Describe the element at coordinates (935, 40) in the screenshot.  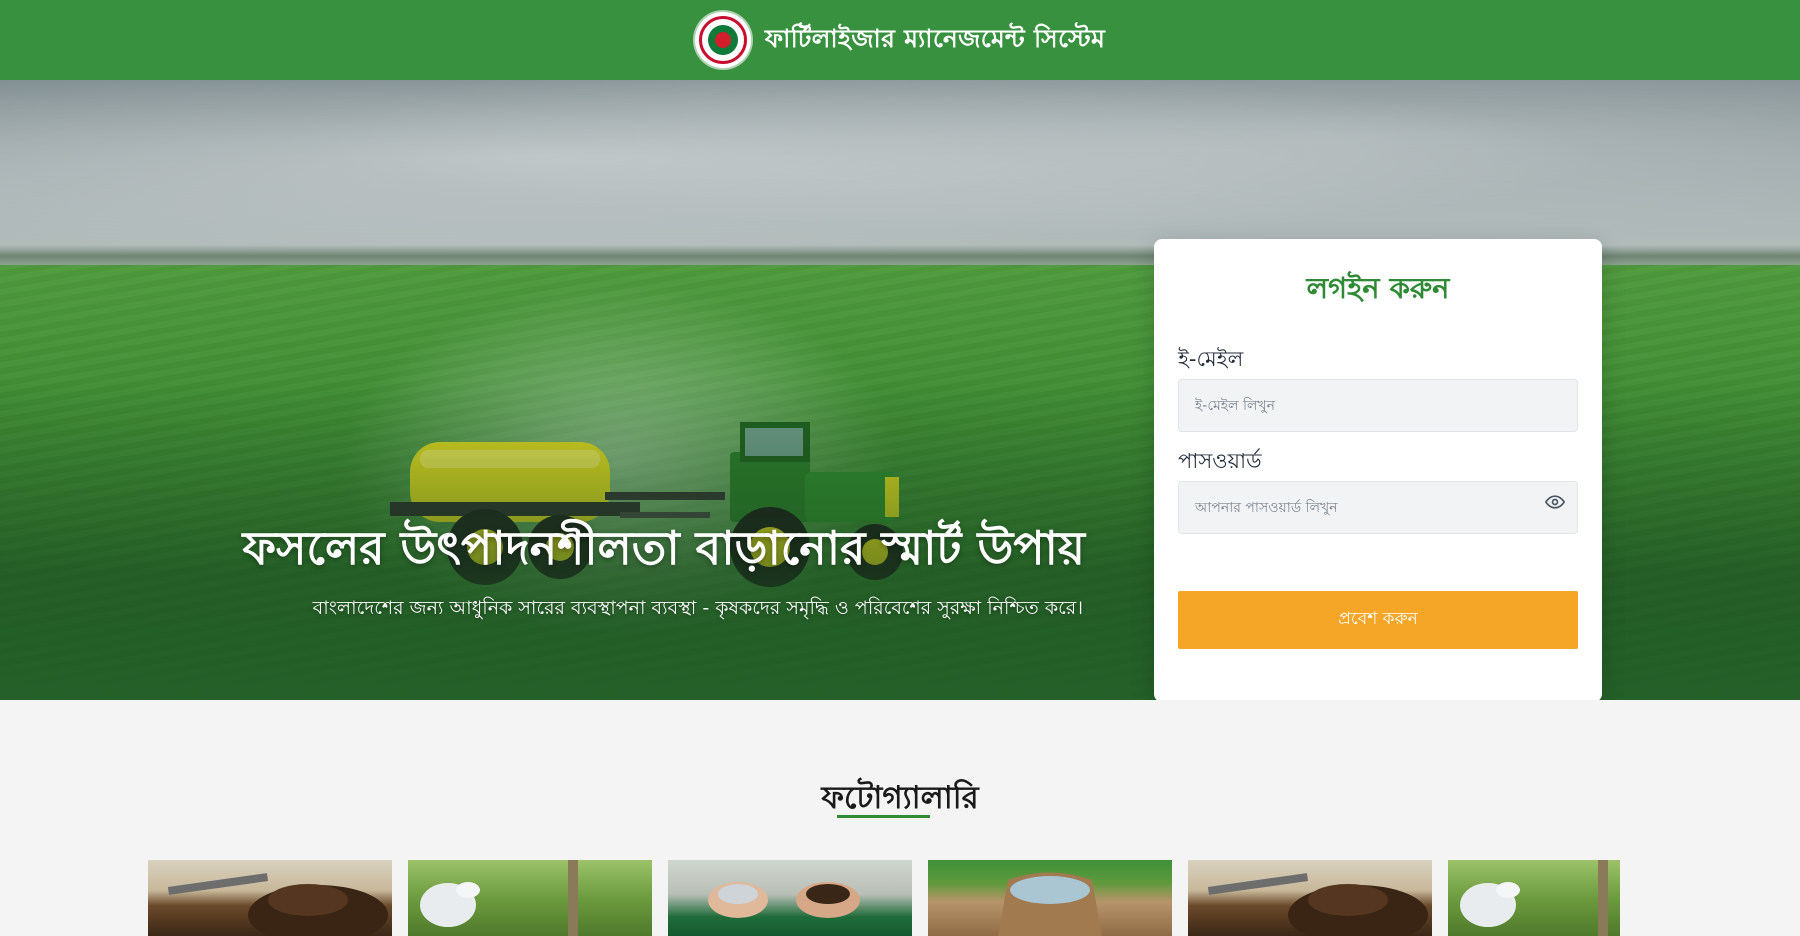
I see `site-title: ফার্টিলাইজার ম্যানেজমেন্ট সিস্টেম` at that location.